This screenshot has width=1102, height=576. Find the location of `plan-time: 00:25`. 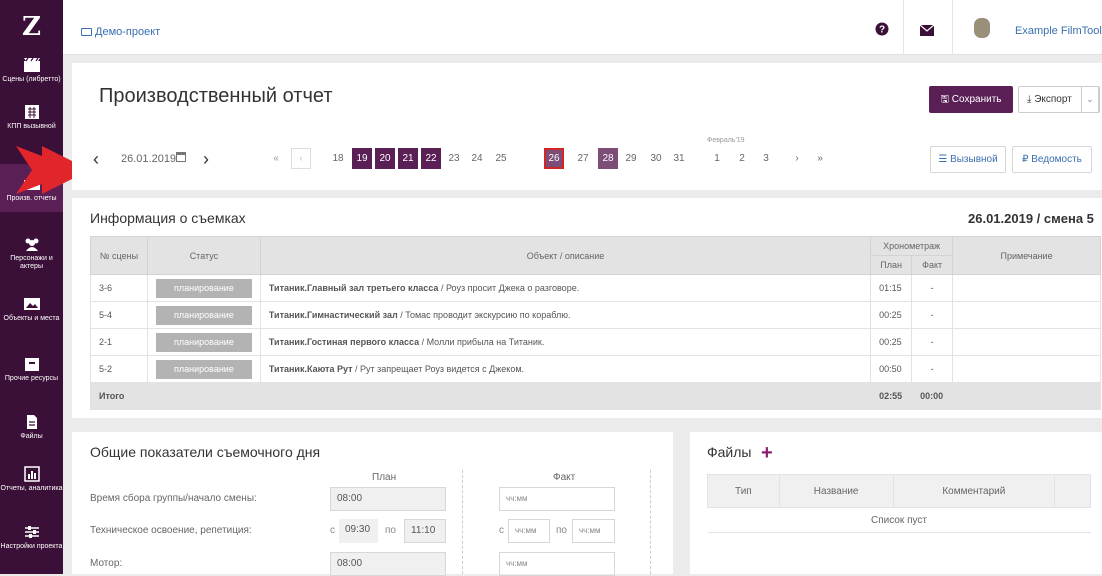

plan-time: 00:25 is located at coordinates (891, 315).